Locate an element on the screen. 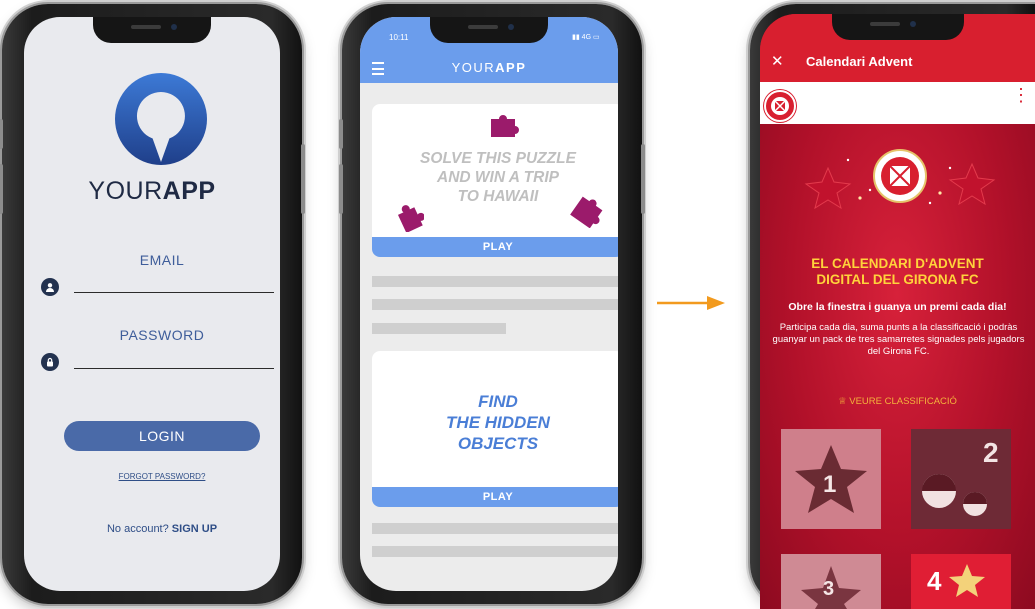  calendar-day-tile: 3 is located at coordinates (831, 581).